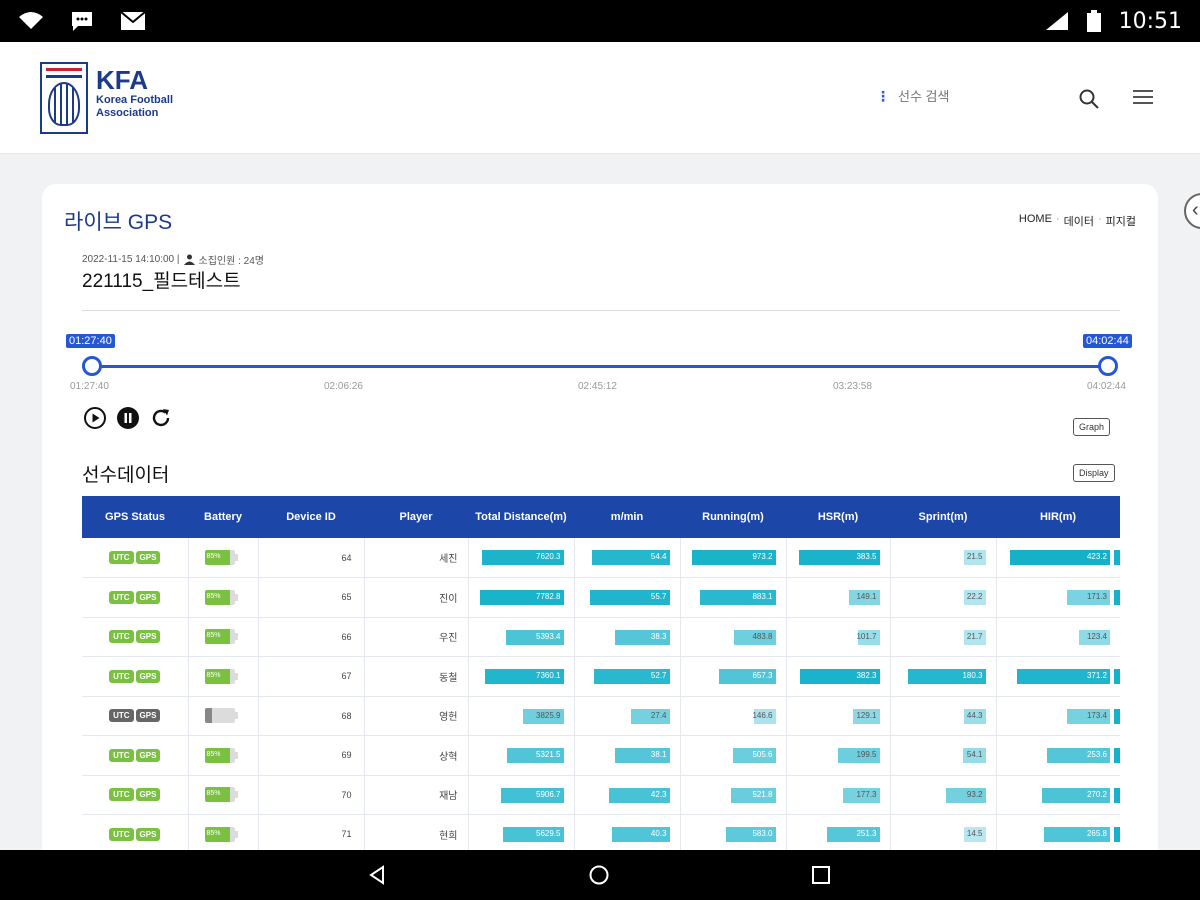 The height and width of the screenshot is (900, 1200). I want to click on hsr-bar: 251.3, so click(853, 834).